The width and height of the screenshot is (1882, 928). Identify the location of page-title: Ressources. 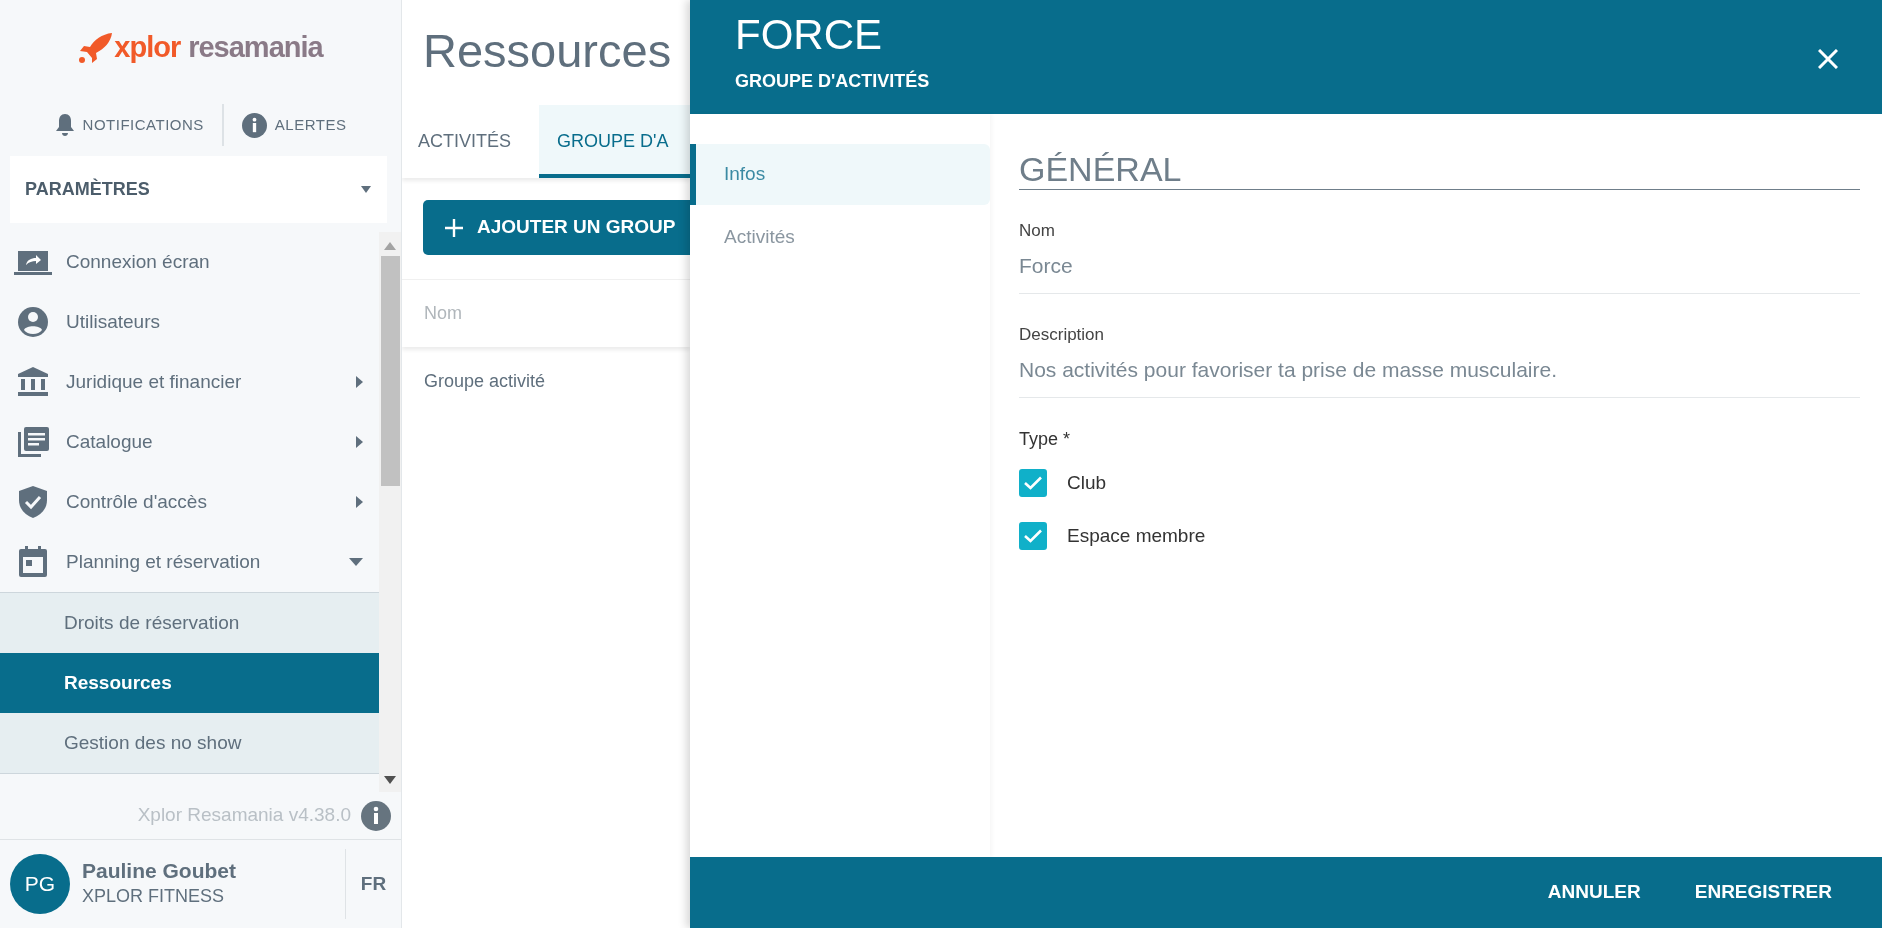
(547, 51).